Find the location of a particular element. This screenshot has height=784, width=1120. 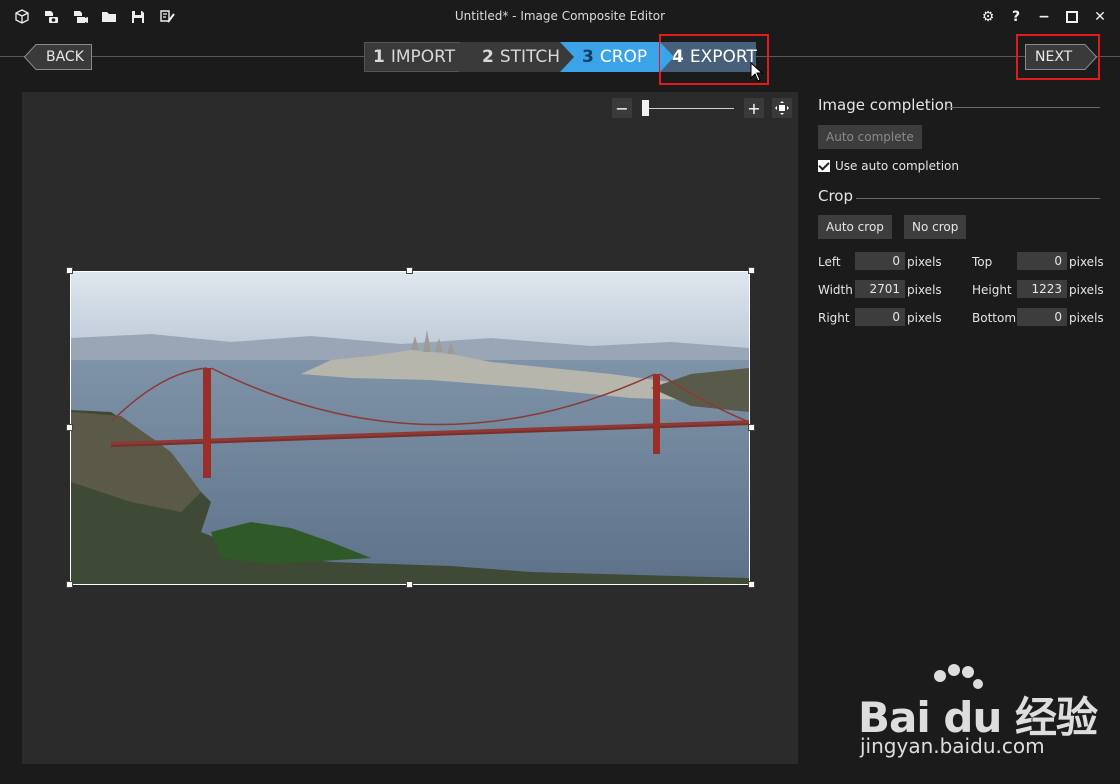

baidu-watermark: Bai du 经验 jingyan.baidu.com is located at coordinates (983, 715).